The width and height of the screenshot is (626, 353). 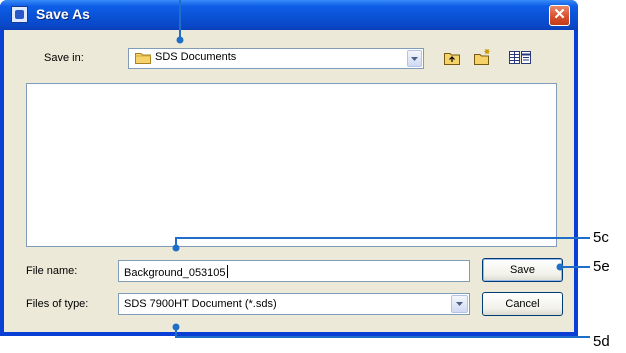 I want to click on callout-line-5d, so click(x=382, y=332).